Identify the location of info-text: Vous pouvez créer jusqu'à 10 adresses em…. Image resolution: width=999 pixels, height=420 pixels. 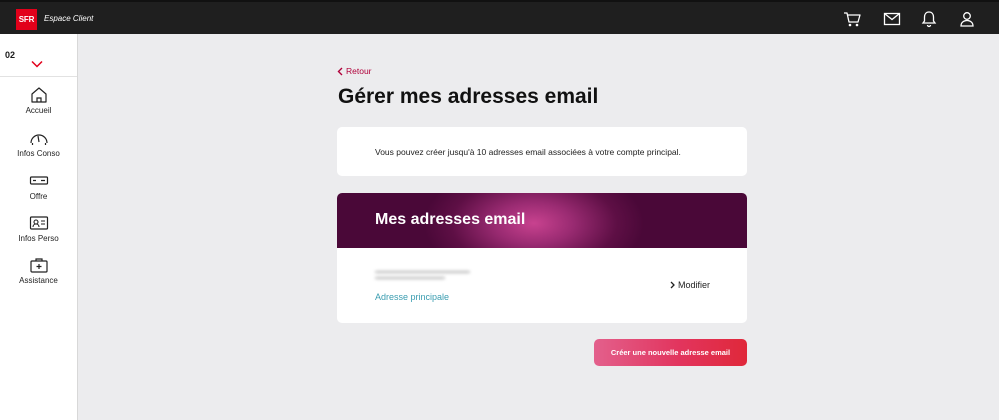
(528, 152).